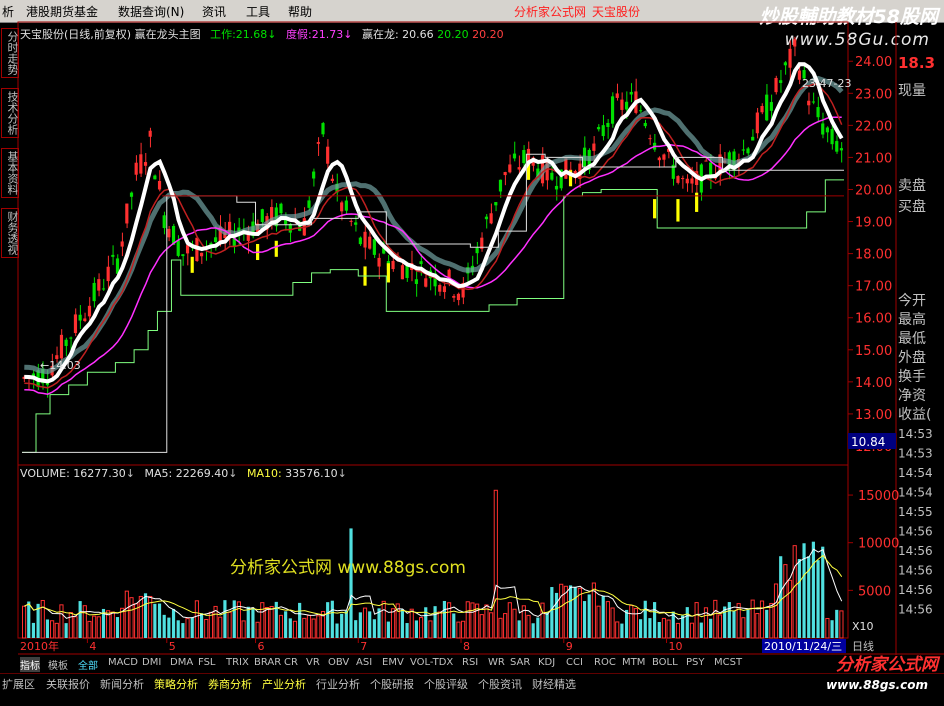 The height and width of the screenshot is (706, 944). Describe the element at coordinates (338, 684) in the screenshot. I see `bottom-tab-6: 行业分析` at that location.